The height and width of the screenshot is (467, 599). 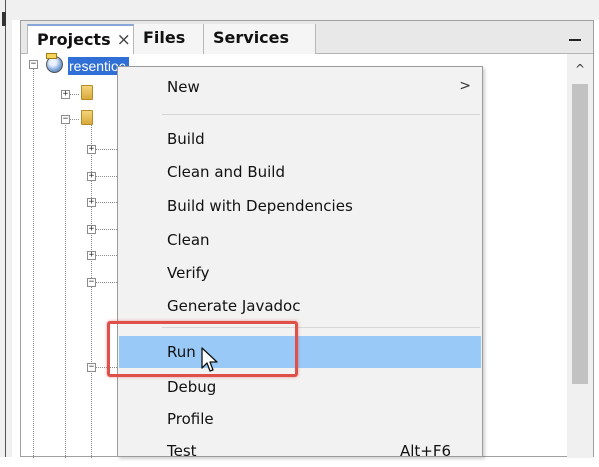 I want to click on menu-item-label: Verify, so click(x=188, y=273).